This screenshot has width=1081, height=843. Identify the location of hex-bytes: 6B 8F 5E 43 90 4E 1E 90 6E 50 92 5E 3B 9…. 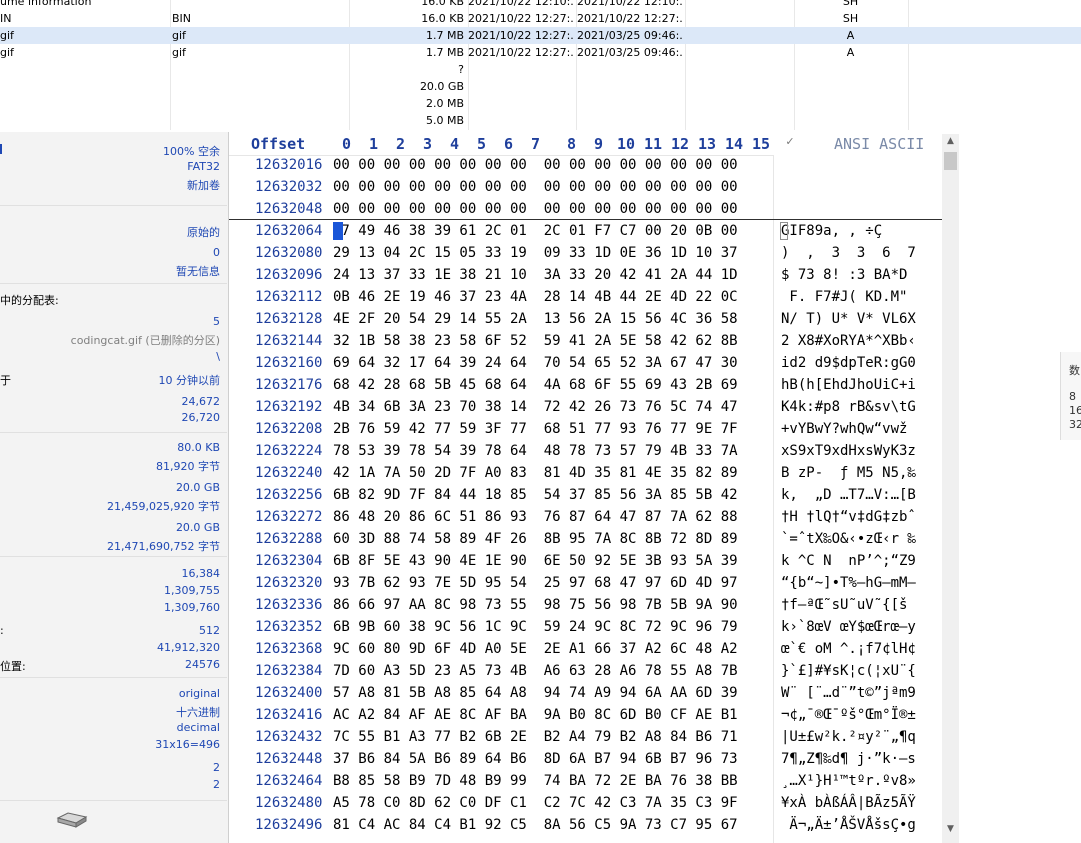
(535, 561).